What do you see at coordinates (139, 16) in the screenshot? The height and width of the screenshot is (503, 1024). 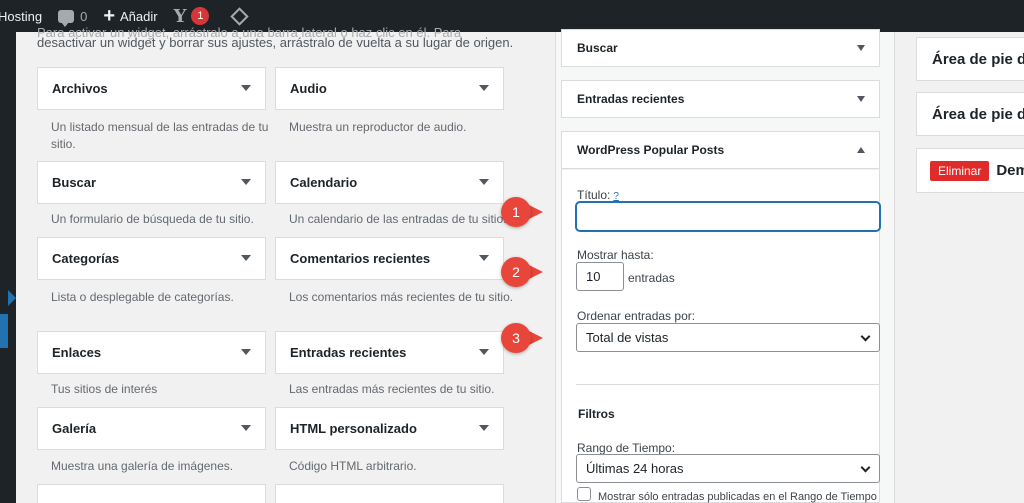 I see `add-new-label: Añadir` at bounding box center [139, 16].